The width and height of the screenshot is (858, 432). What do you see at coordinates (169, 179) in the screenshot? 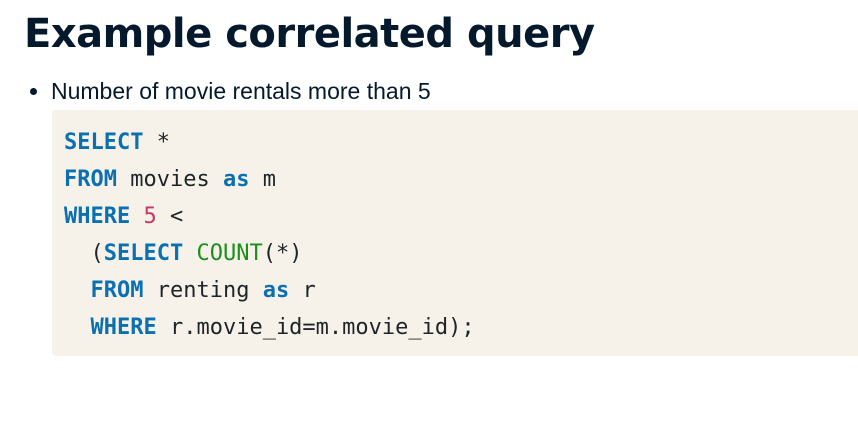
I see `code-token-plain: movies` at bounding box center [169, 179].